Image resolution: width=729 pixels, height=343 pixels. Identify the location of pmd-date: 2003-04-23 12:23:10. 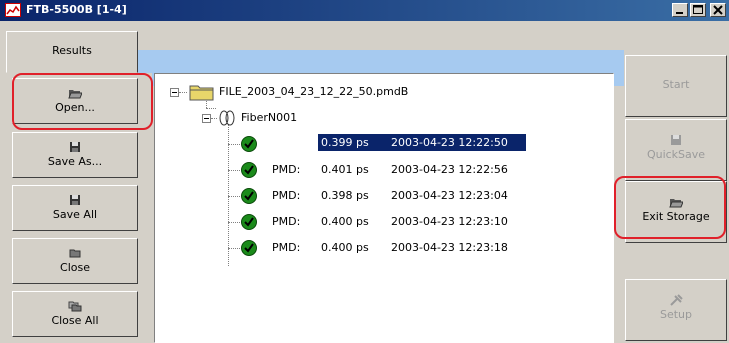
(449, 221).